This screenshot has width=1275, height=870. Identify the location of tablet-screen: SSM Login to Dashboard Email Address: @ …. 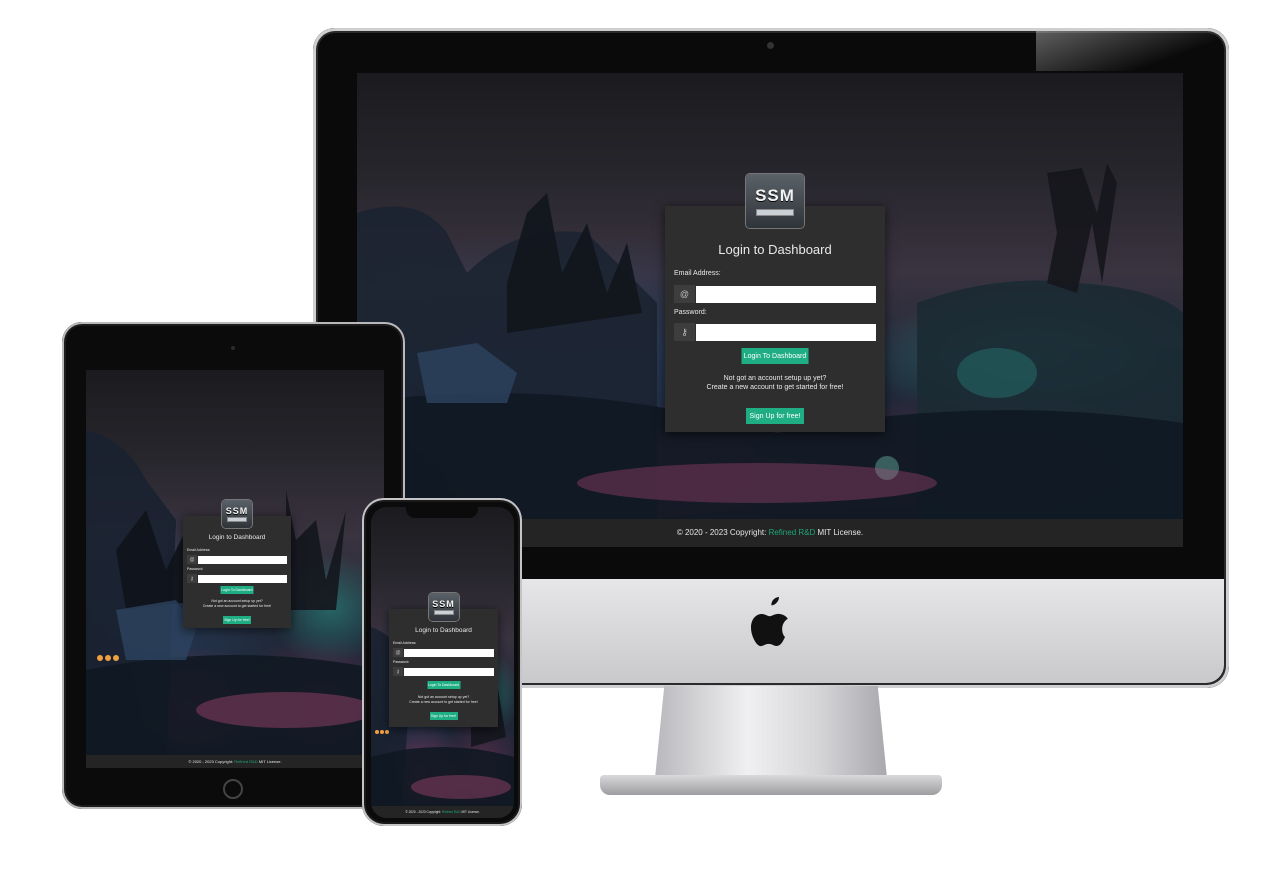
(235, 569).